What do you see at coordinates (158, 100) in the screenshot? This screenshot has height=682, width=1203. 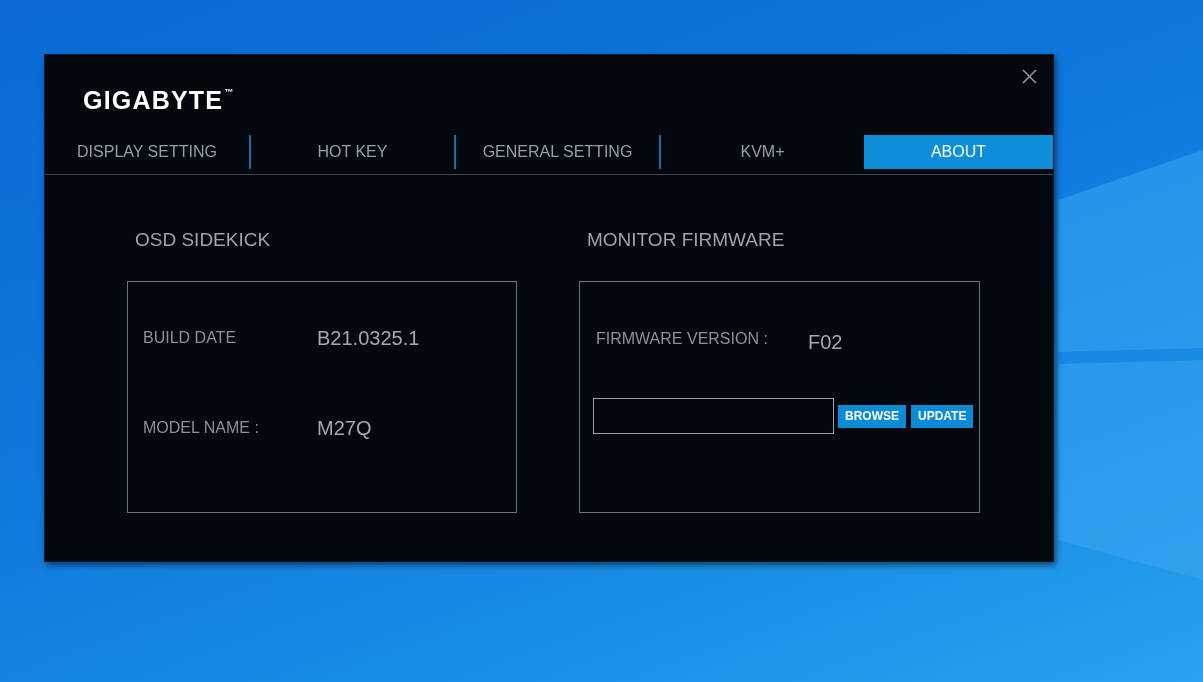 I see `brand-logo: GIGABYTE$^{™}$` at bounding box center [158, 100].